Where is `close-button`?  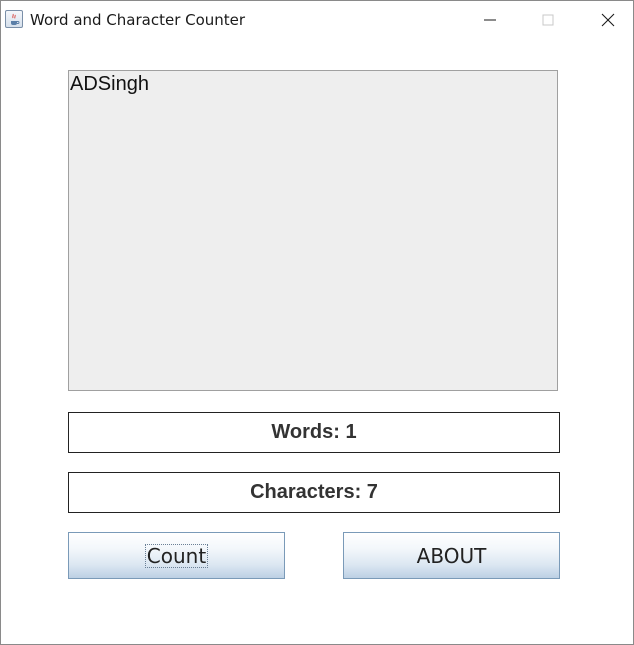 close-button is located at coordinates (608, 20).